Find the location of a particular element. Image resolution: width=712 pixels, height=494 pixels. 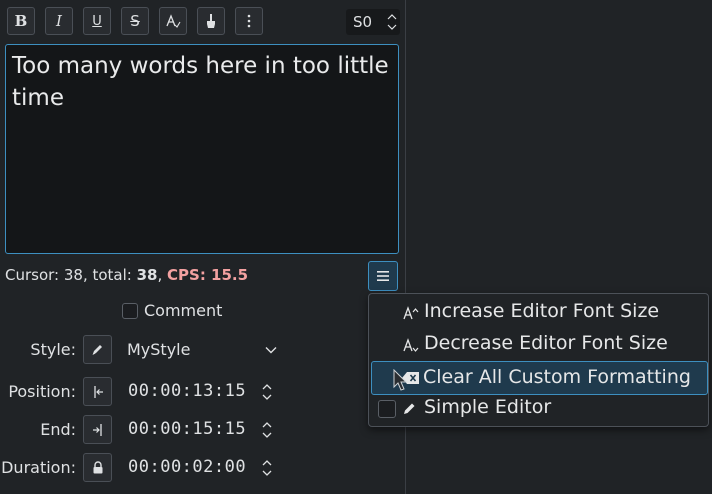

cursor-status: Cursor: 38, total: 38, CPS: 15.5 is located at coordinates (127, 275).